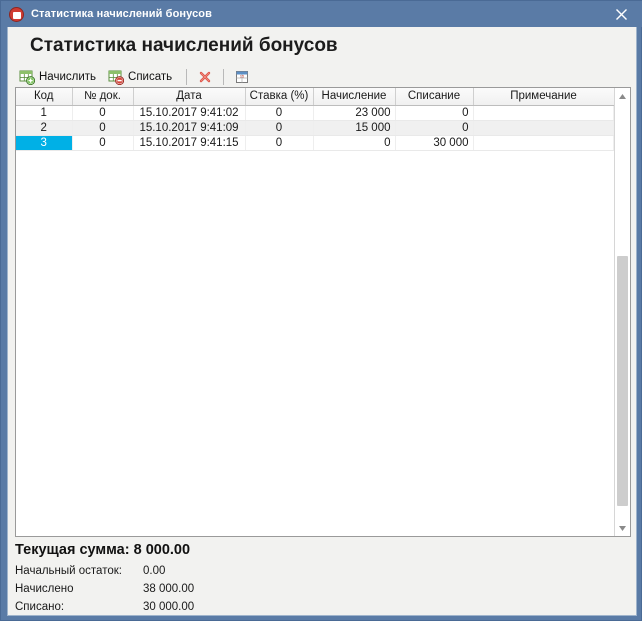  What do you see at coordinates (354, 128) in the screenshot?
I see `cell-accrued: 15 000` at bounding box center [354, 128].